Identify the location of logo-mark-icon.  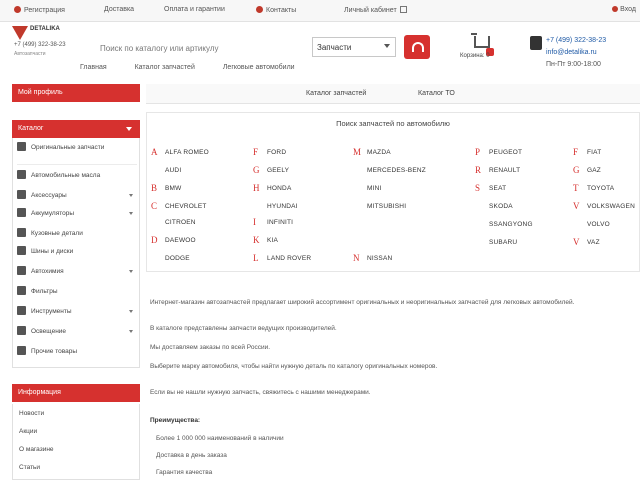
(20, 33).